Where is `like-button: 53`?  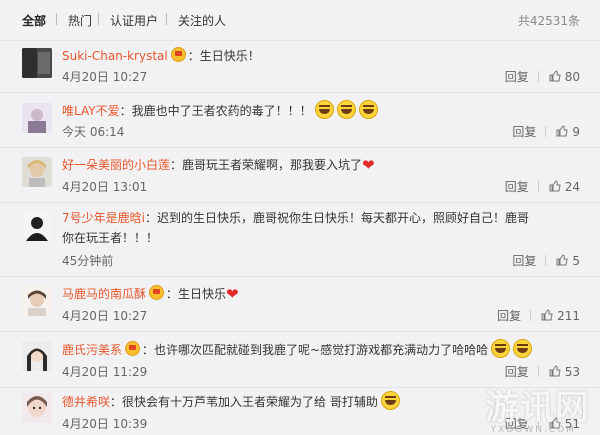
like-button: 53 is located at coordinates (564, 372).